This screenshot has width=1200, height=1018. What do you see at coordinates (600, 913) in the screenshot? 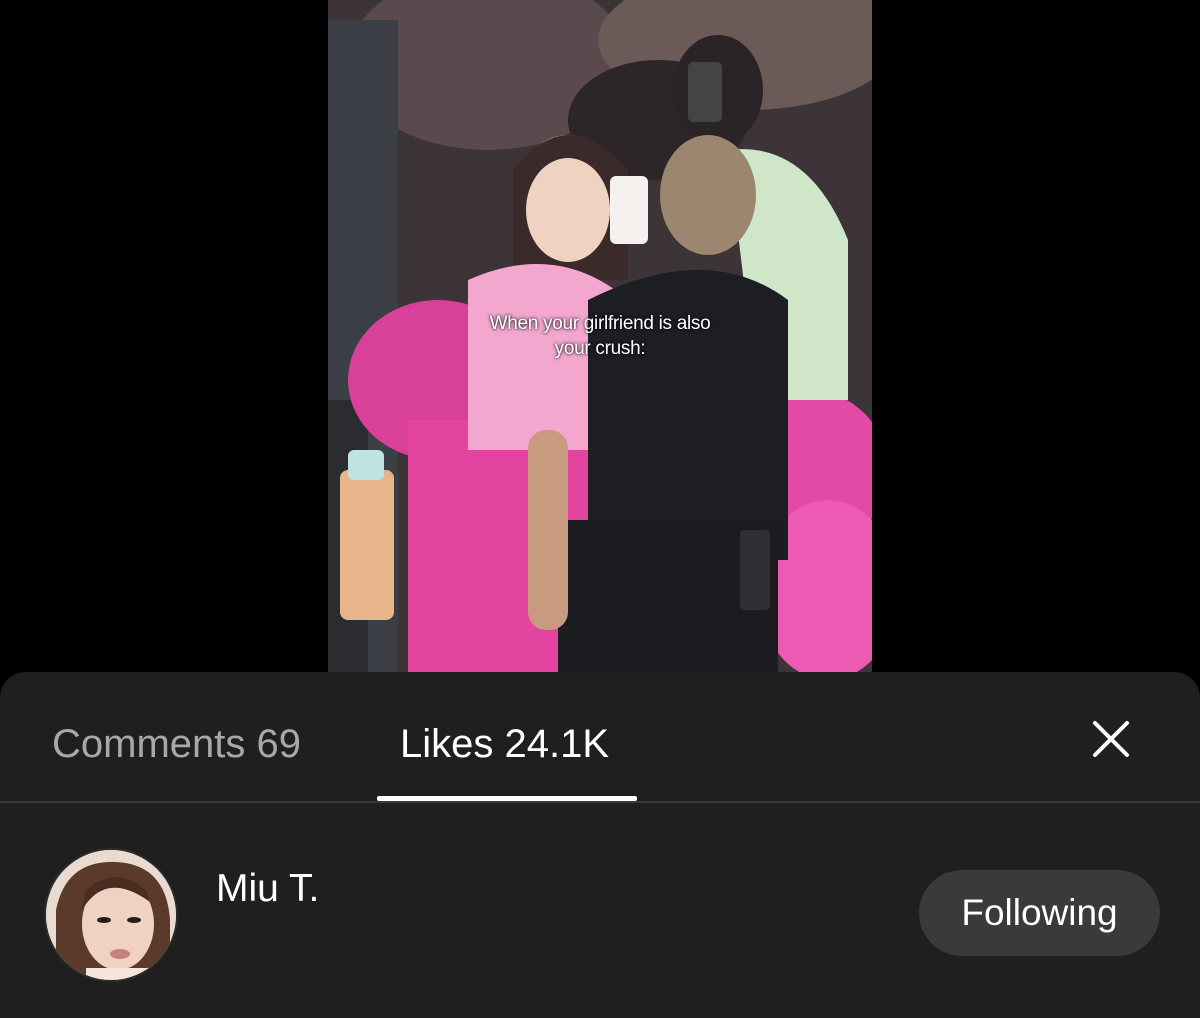
I see `list-item: Miu T. Following` at bounding box center [600, 913].